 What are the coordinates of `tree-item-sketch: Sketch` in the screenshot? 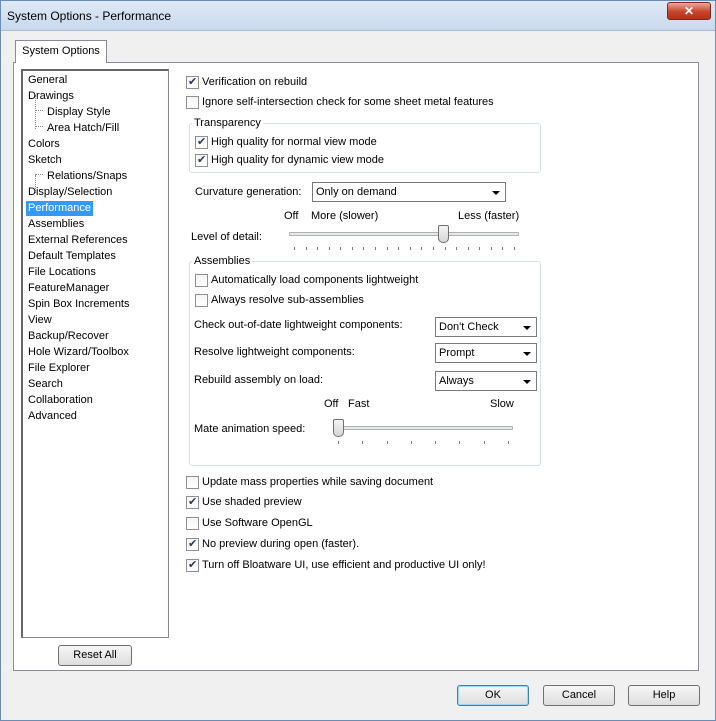 It's located at (45, 160).